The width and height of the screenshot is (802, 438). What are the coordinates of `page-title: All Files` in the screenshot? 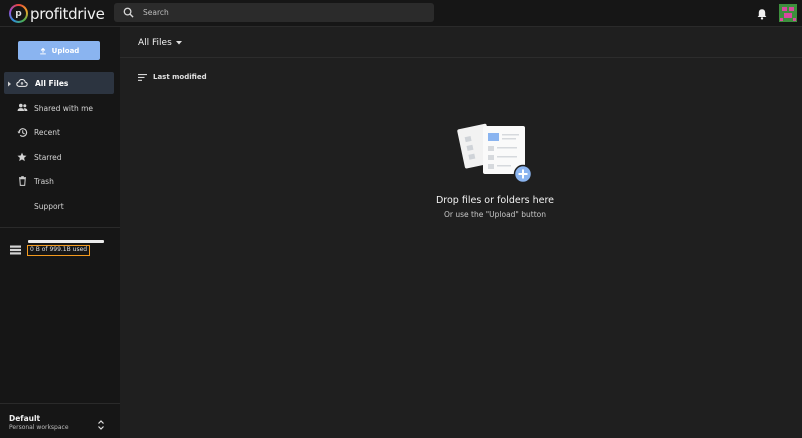 It's located at (155, 43).